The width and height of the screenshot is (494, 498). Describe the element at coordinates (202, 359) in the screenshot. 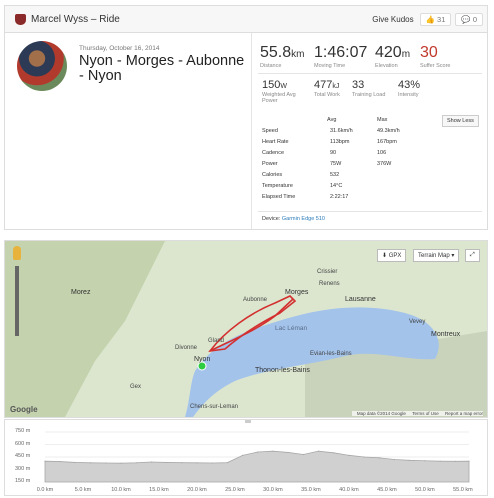

I see `map-label: Nyon` at that location.